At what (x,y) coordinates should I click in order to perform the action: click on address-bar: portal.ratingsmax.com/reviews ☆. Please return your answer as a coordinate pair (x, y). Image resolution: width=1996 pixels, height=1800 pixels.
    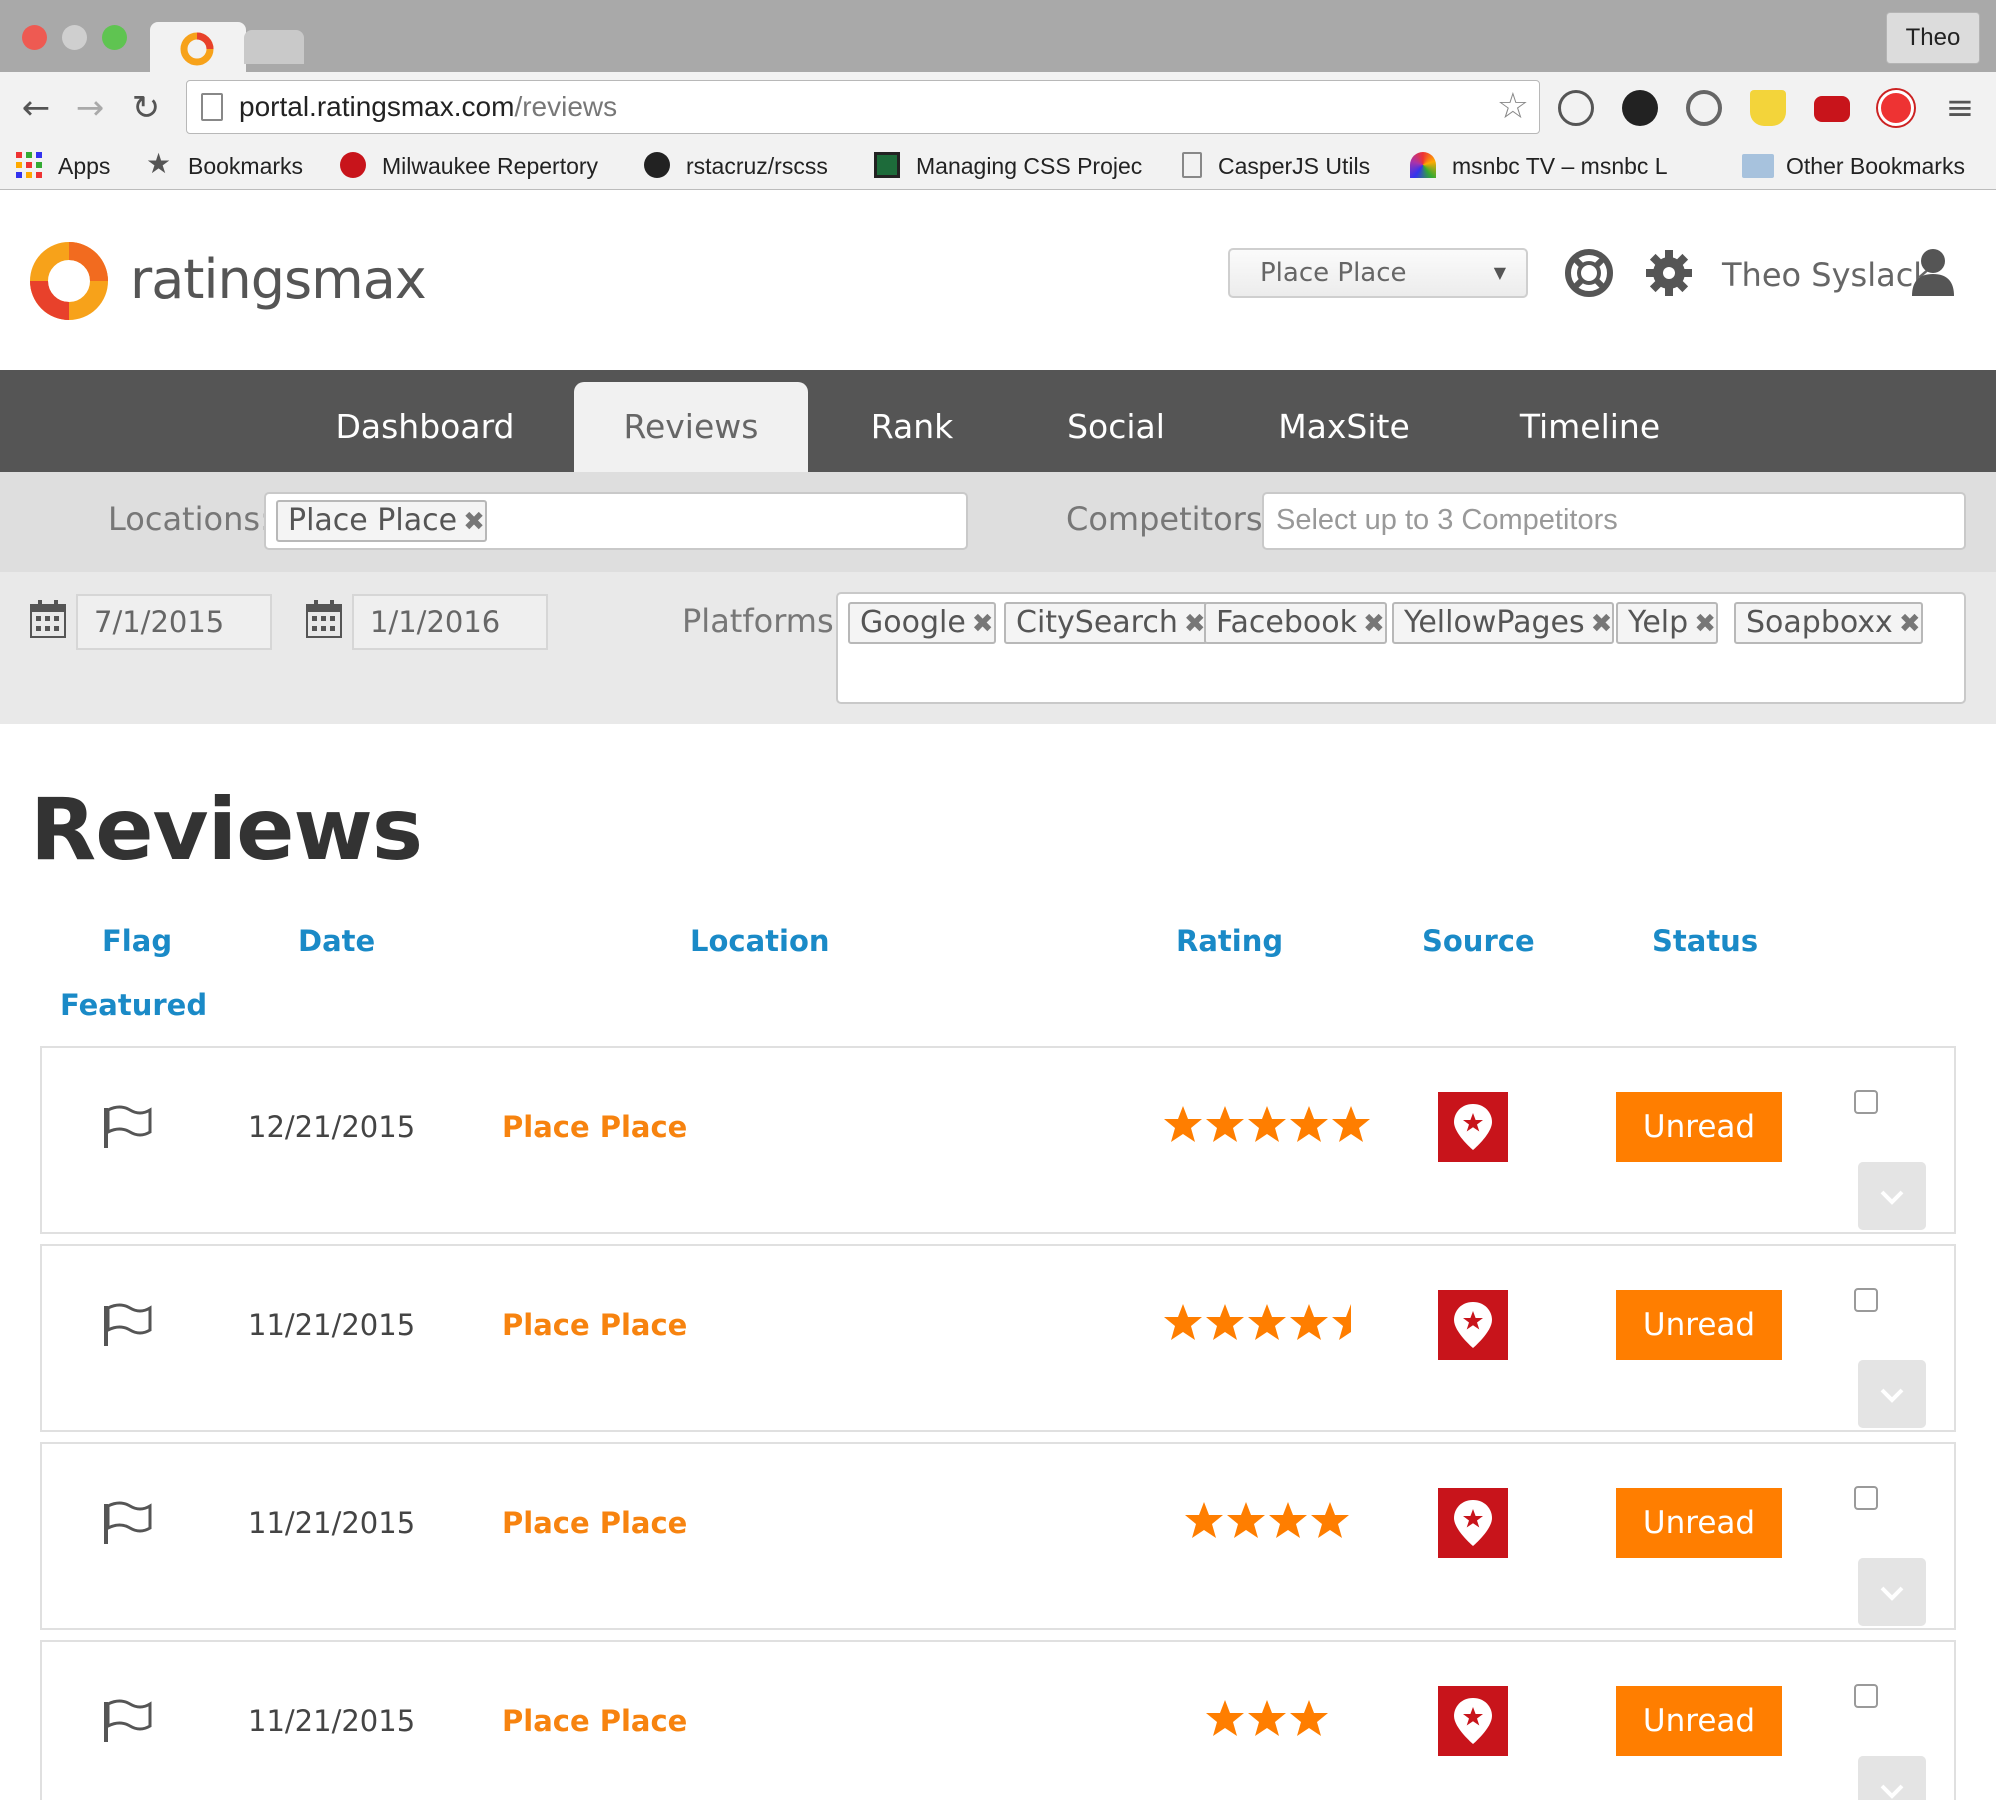
    Looking at the image, I should click on (863, 107).